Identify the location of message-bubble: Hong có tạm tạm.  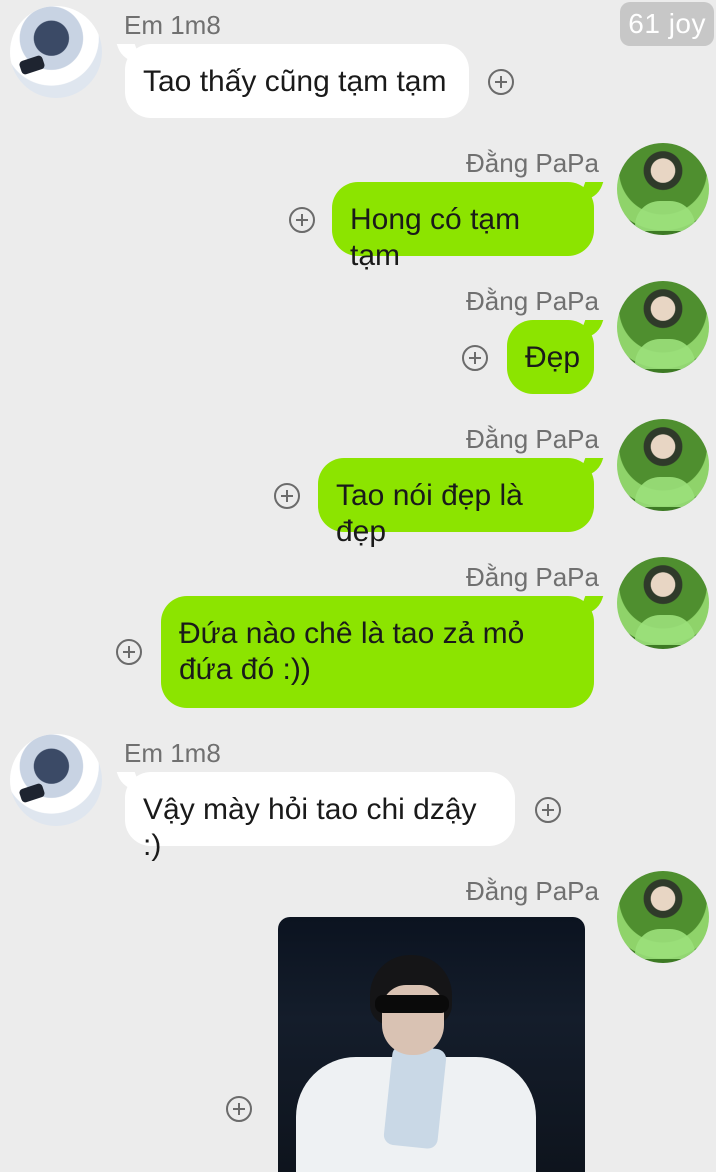
(463, 227).